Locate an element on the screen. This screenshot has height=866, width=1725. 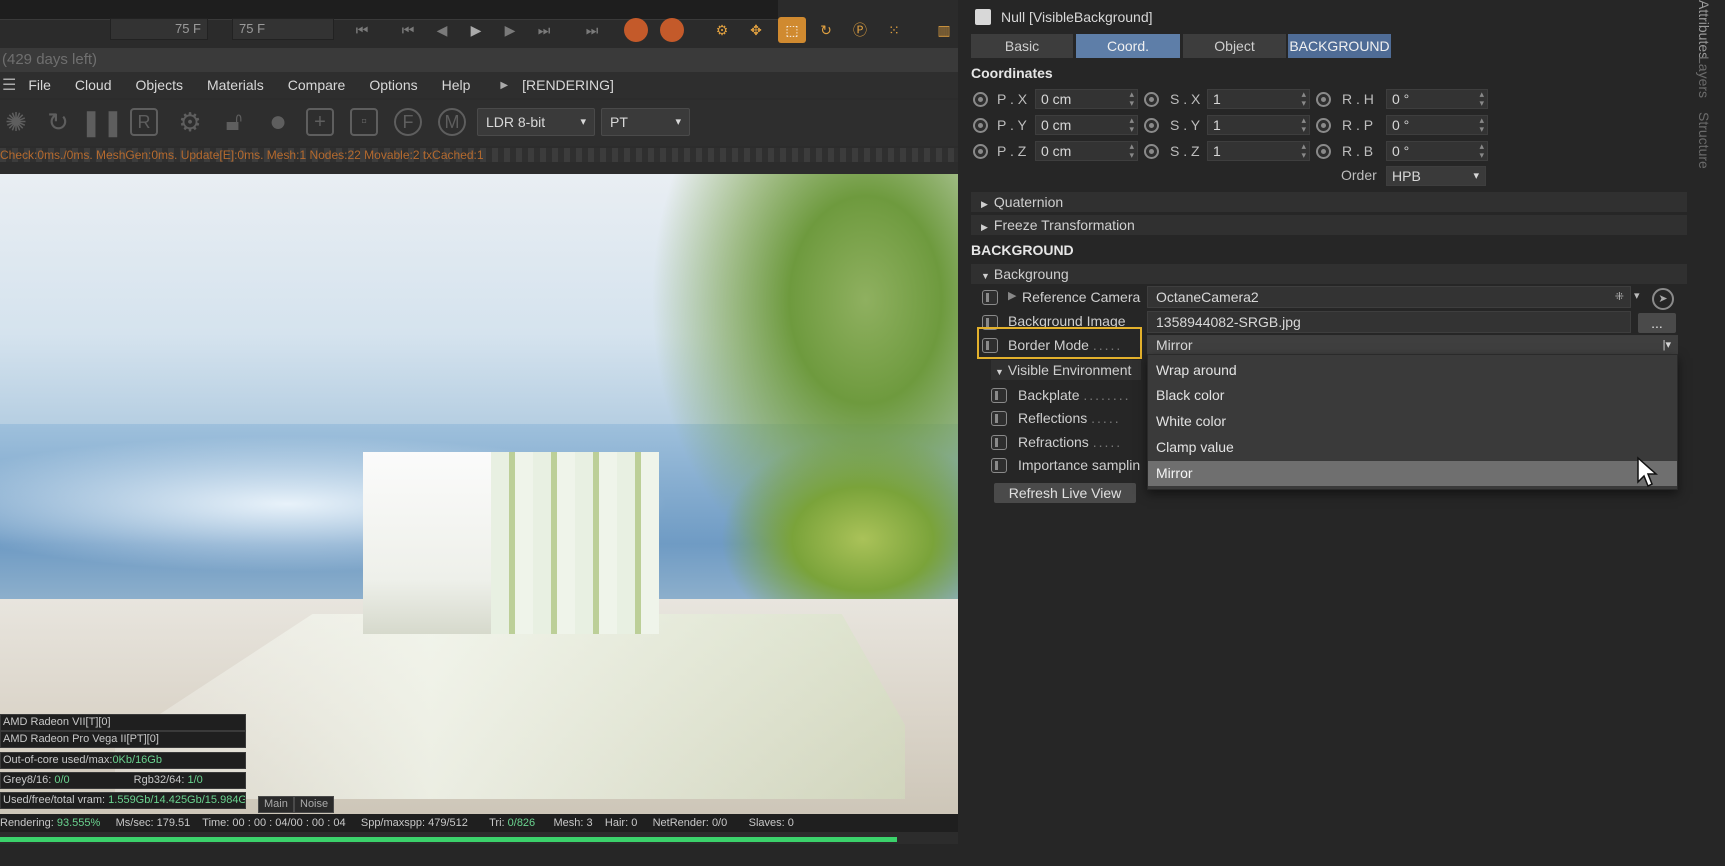
rh-anim-toggle is located at coordinates (1323, 99).